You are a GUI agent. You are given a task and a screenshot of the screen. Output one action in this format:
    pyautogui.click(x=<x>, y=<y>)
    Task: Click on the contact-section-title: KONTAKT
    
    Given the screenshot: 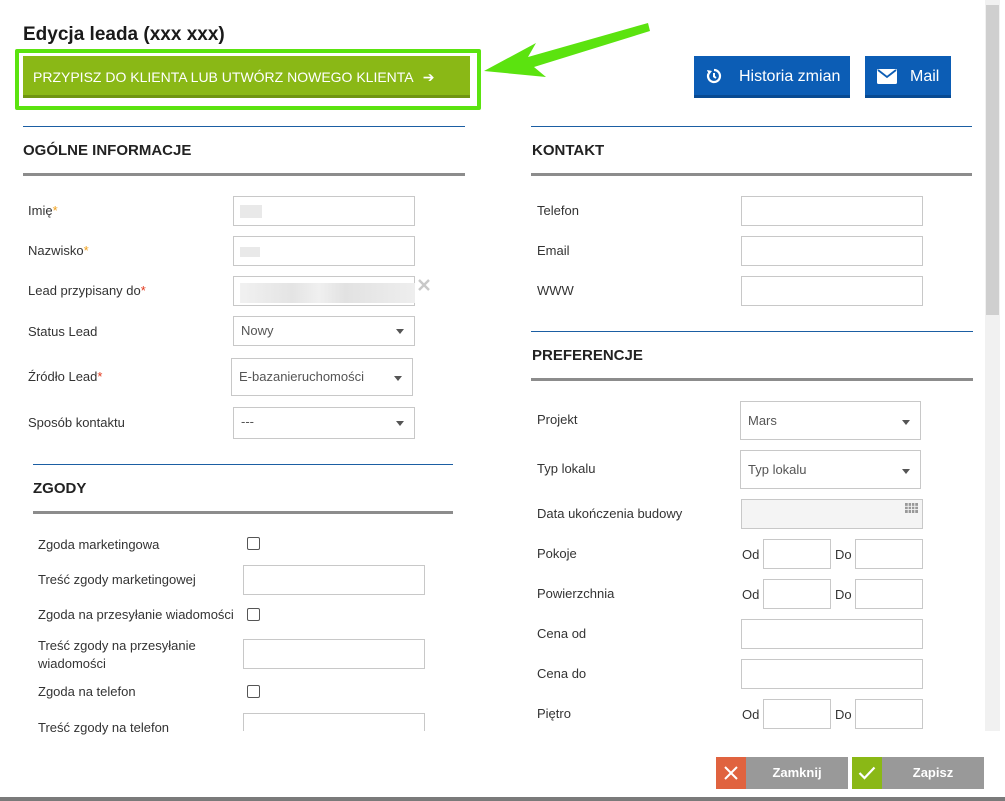 What is the action you would take?
    pyautogui.click(x=568, y=150)
    